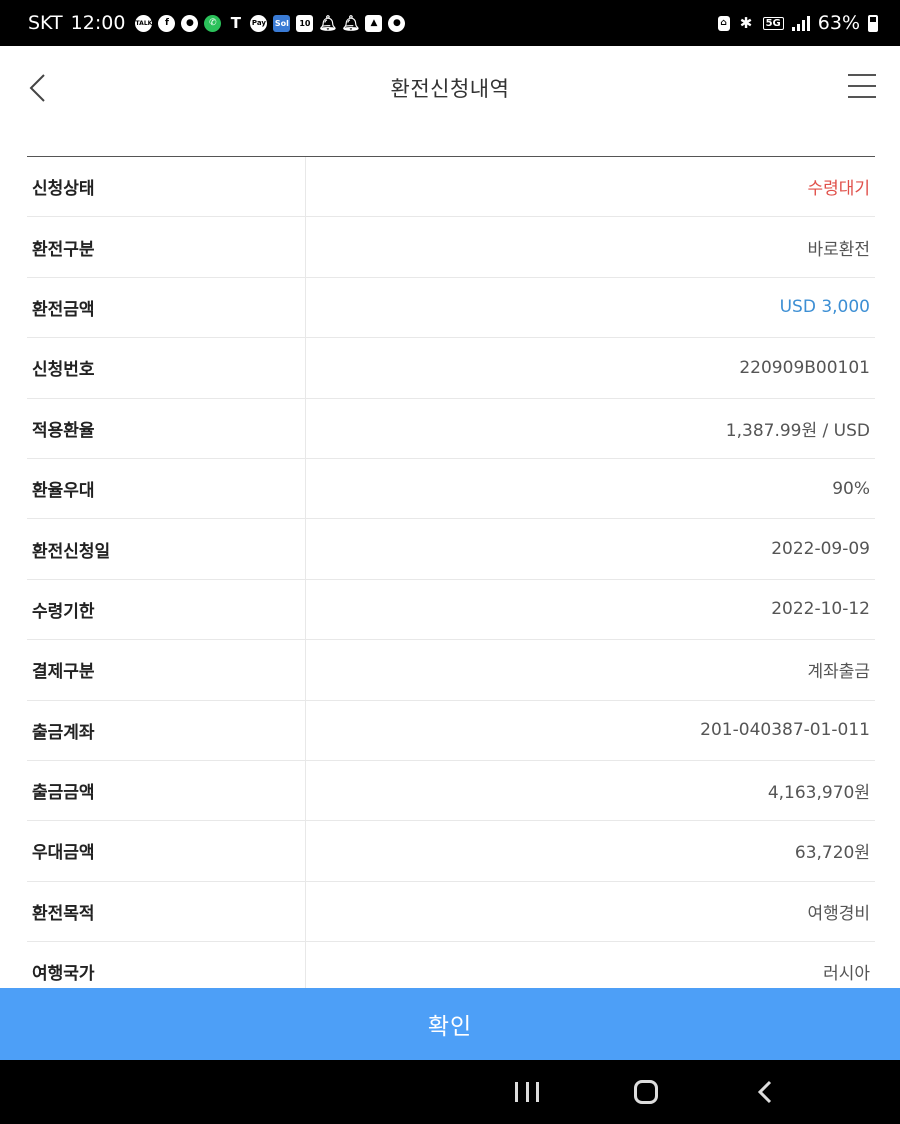 The height and width of the screenshot is (1124, 900). I want to click on row-value: 계좌출금, so click(838, 672).